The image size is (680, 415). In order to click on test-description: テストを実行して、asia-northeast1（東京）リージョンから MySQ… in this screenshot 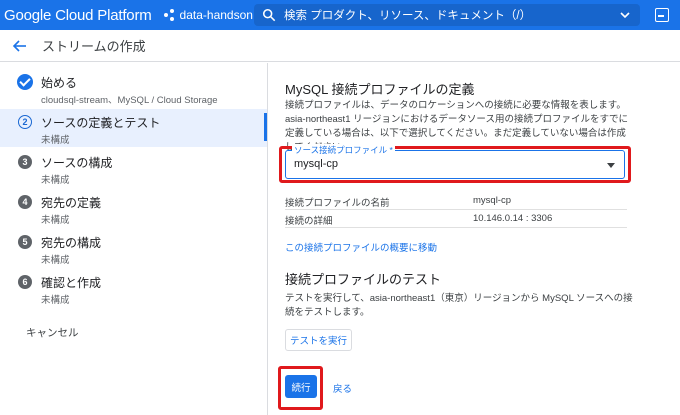, I will do `click(459, 305)`.